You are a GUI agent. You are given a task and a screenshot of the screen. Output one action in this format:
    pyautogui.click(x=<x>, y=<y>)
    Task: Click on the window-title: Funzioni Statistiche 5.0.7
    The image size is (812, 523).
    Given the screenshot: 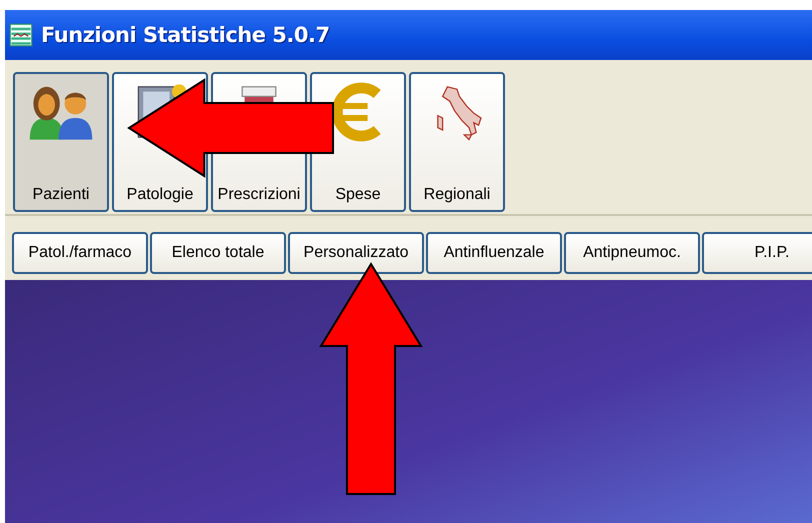 What is the action you would take?
    pyautogui.click(x=185, y=35)
    